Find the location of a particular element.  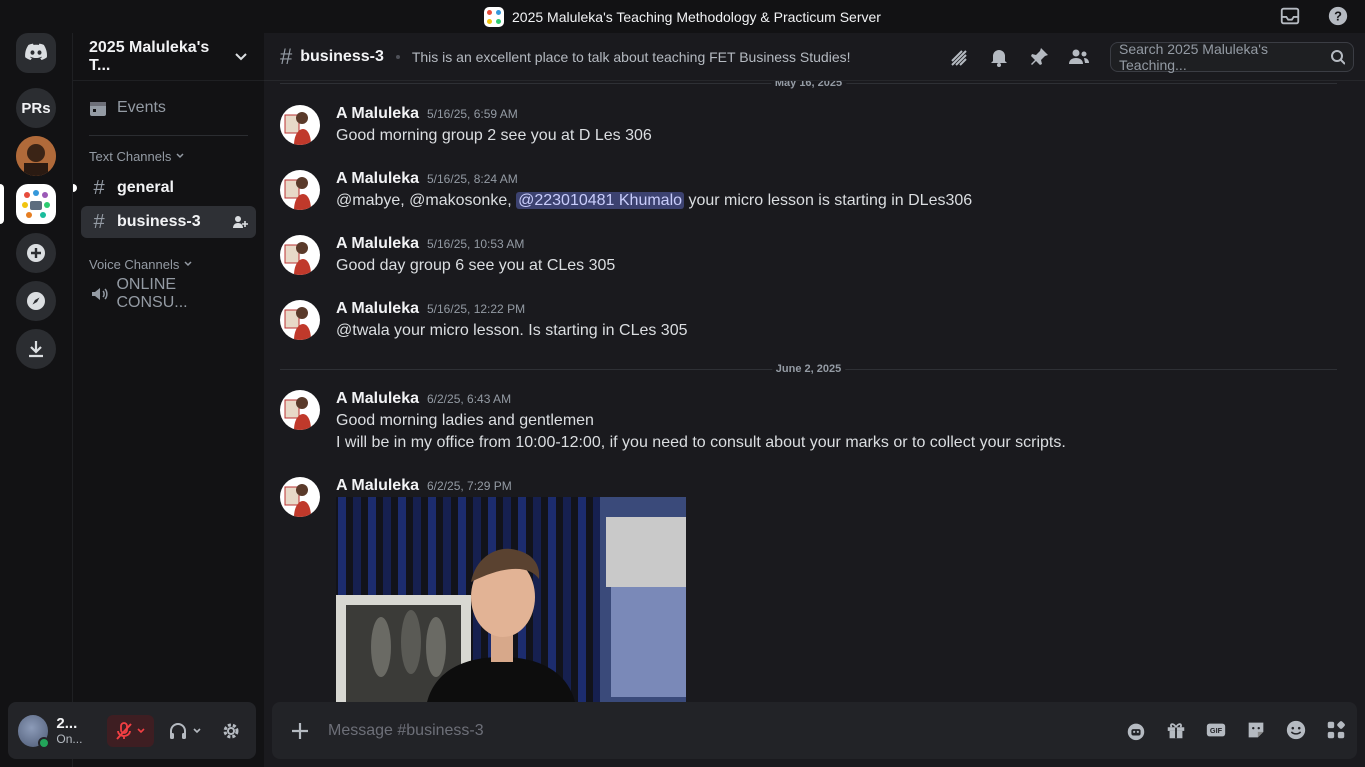

search-icon is located at coordinates (1337, 57).